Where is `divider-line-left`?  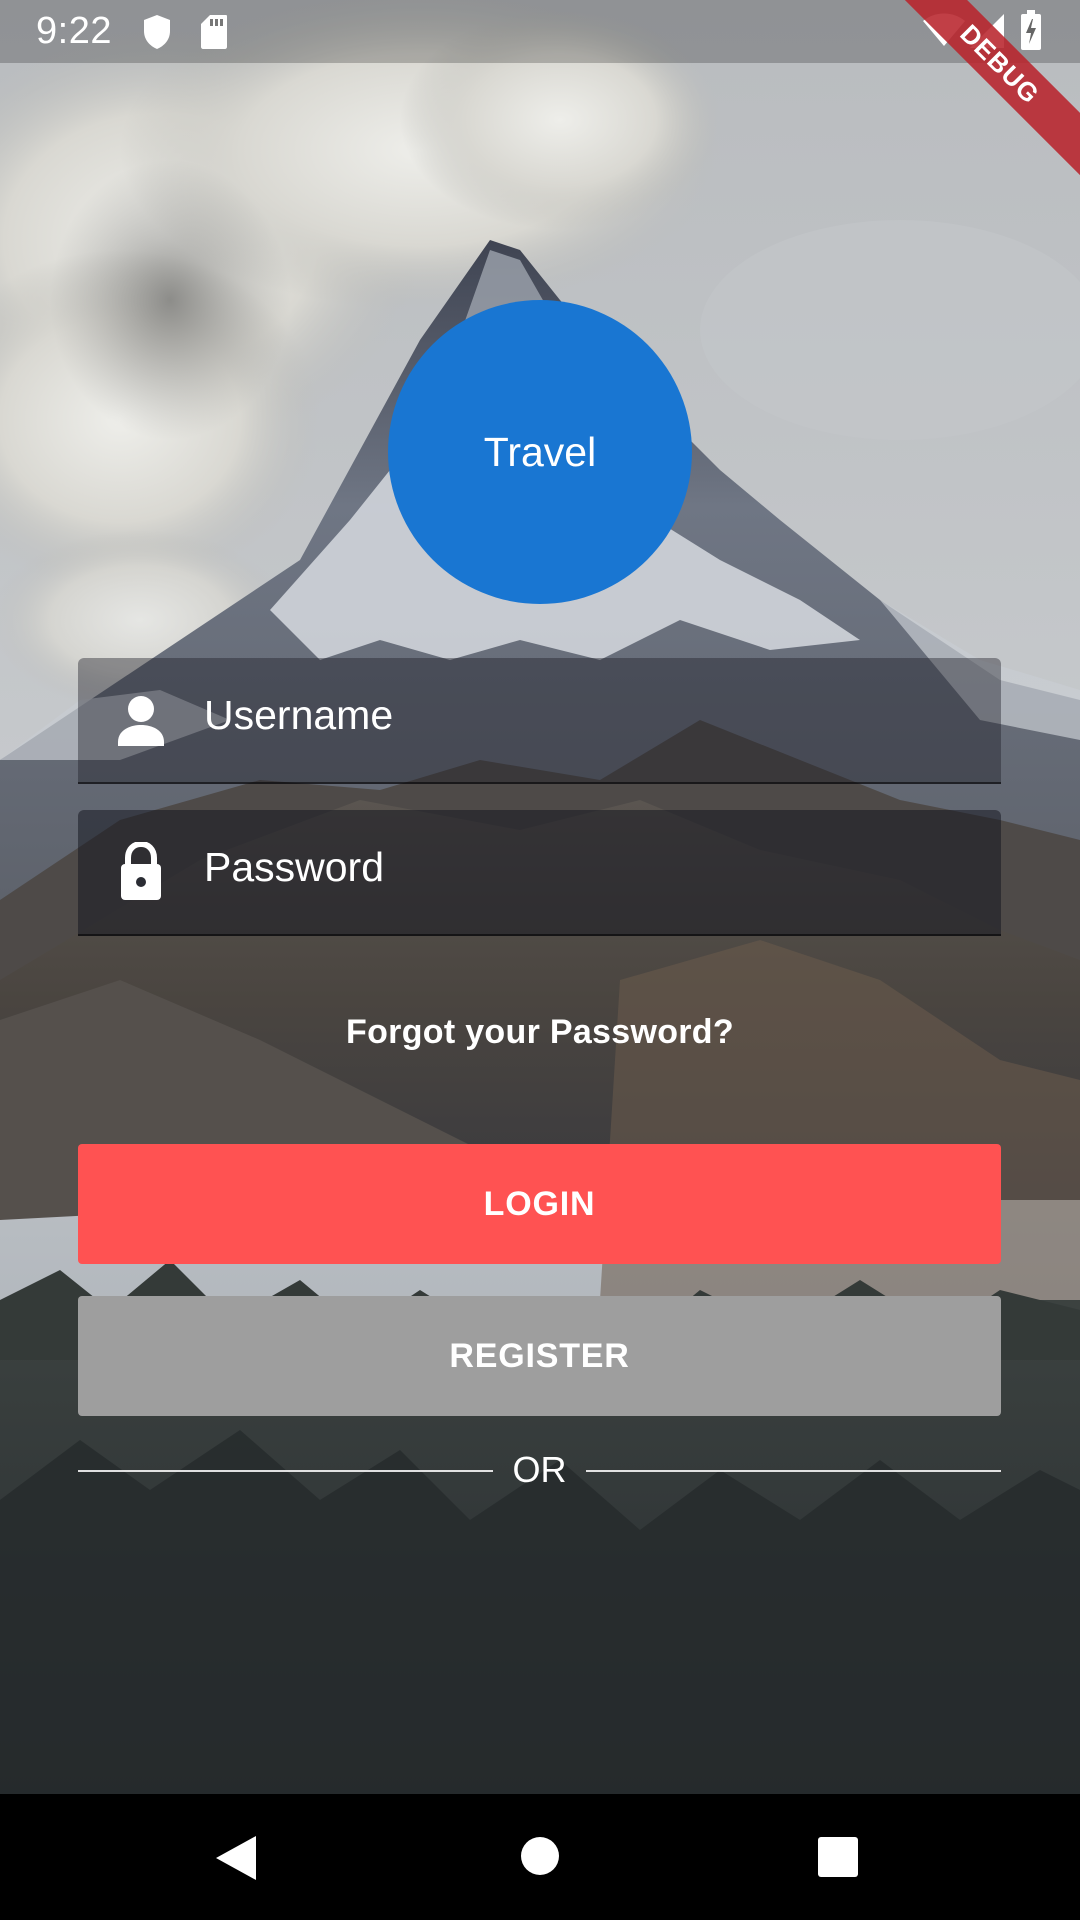
divider-line-left is located at coordinates (285, 1471).